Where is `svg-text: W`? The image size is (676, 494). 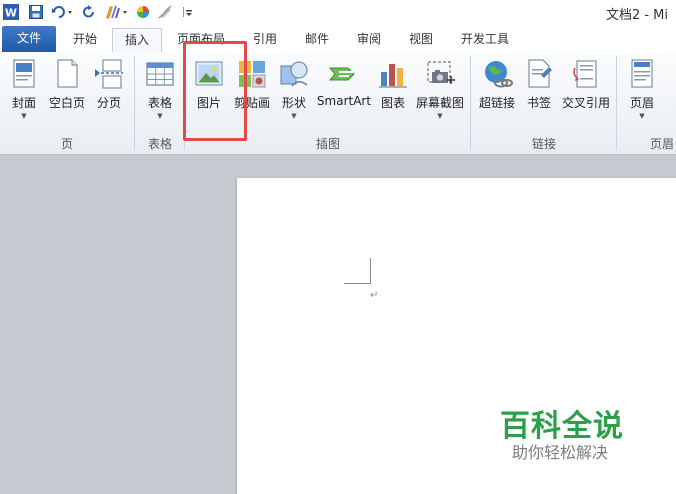
svg-text: W is located at coordinates (11, 13).